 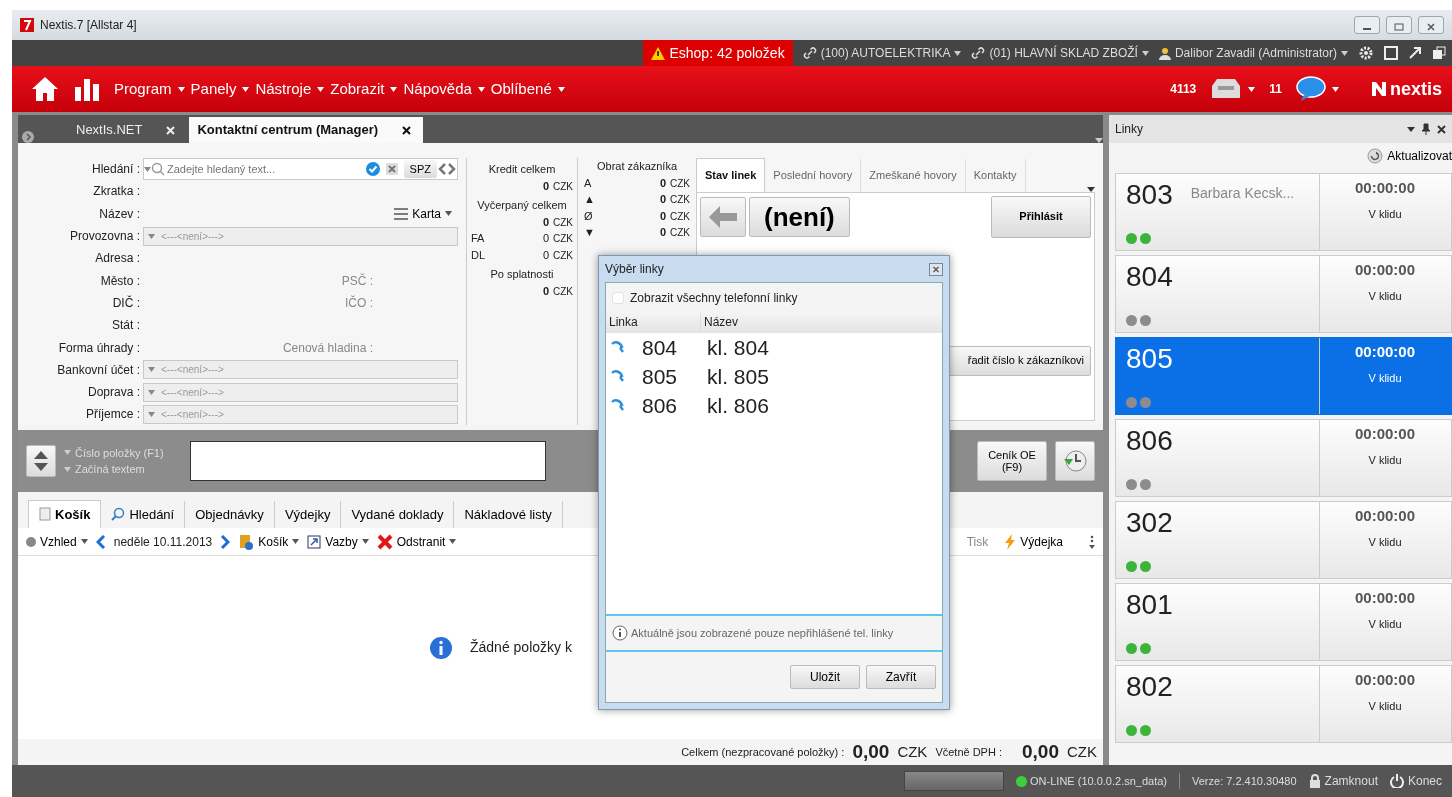 I want to click on settings-icon, so click(x=1366, y=53).